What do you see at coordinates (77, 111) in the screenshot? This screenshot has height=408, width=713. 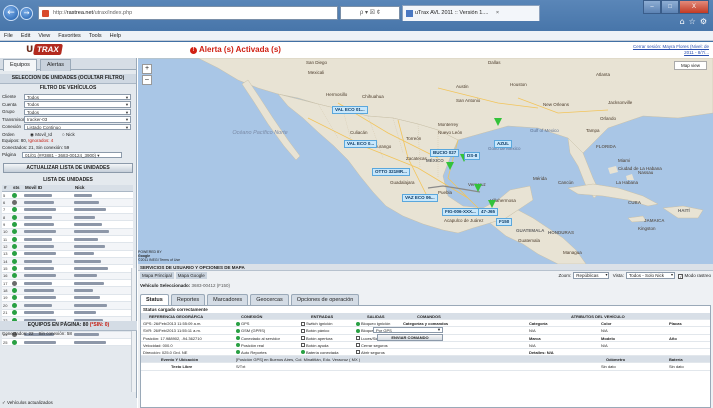 I see `grupo-select: Todos ▼` at bounding box center [77, 111].